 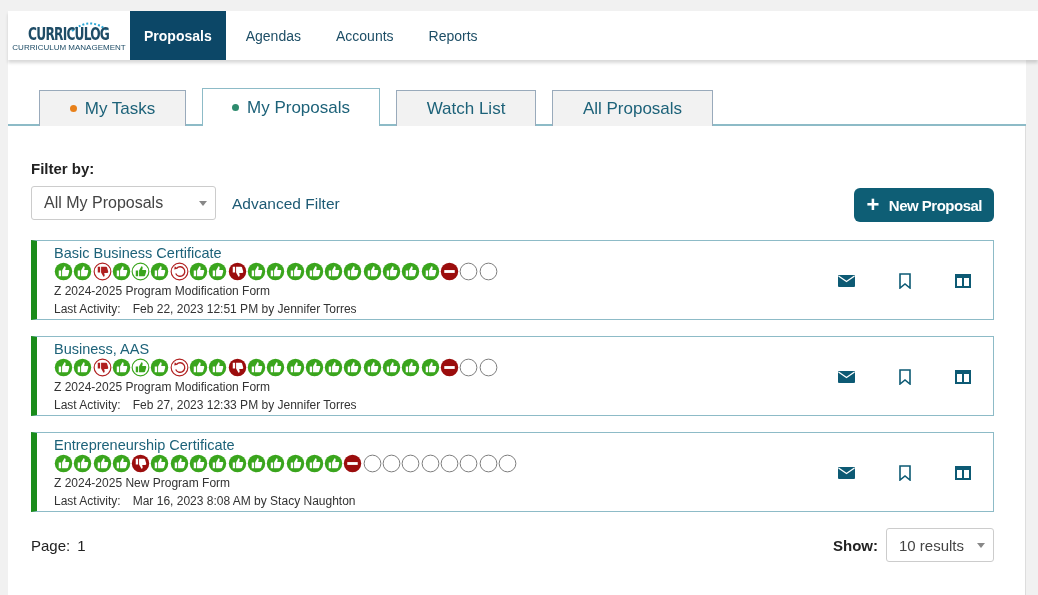 What do you see at coordinates (244, 308) in the screenshot?
I see `activity-text: Feb 22, 2023 12:51 PM by Jennifer Torres` at bounding box center [244, 308].